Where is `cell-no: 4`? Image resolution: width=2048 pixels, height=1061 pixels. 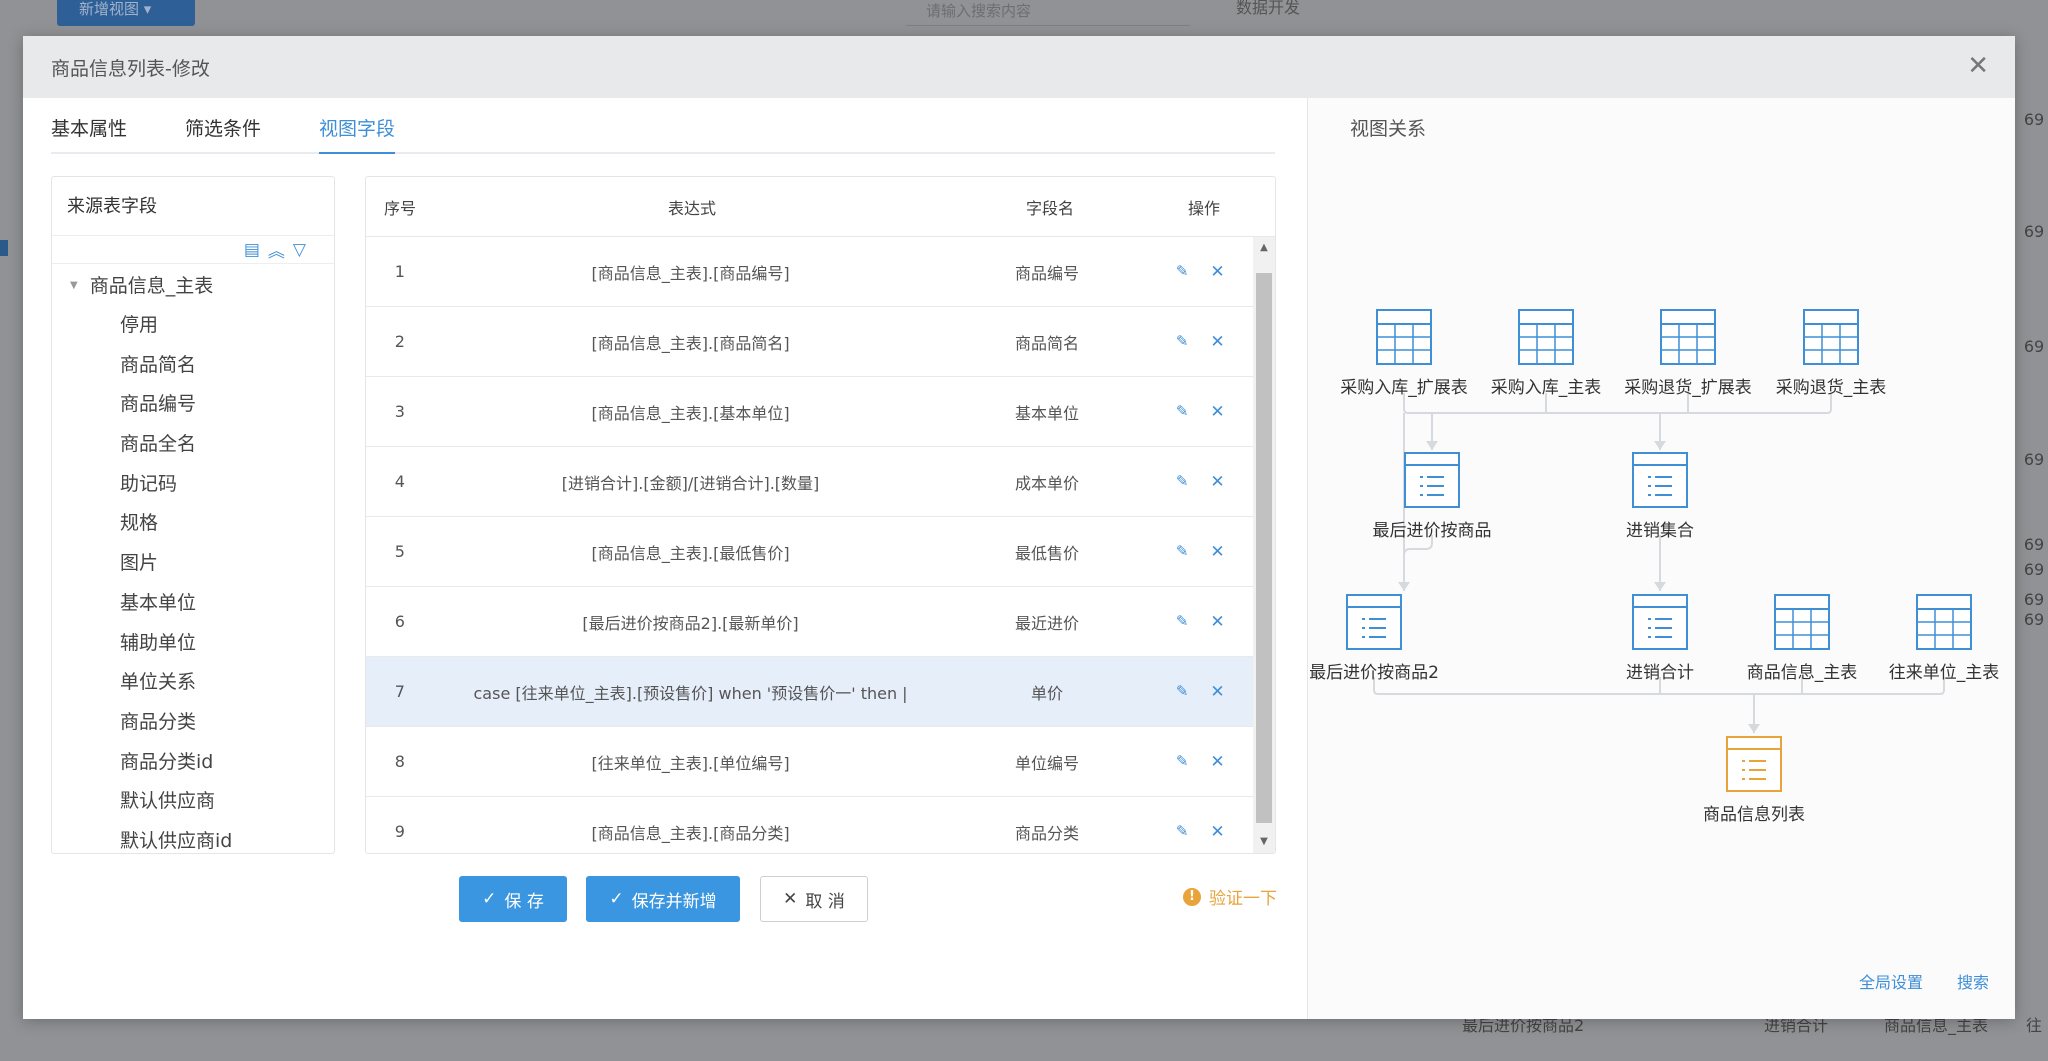
cell-no: 4 is located at coordinates (399, 481).